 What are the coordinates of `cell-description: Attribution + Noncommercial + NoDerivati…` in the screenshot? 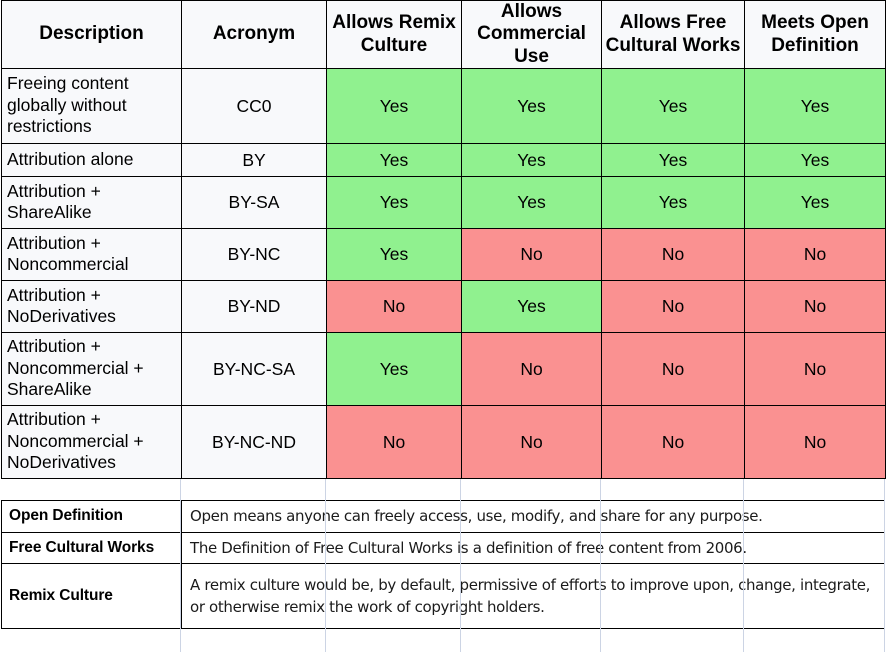 It's located at (91, 442).